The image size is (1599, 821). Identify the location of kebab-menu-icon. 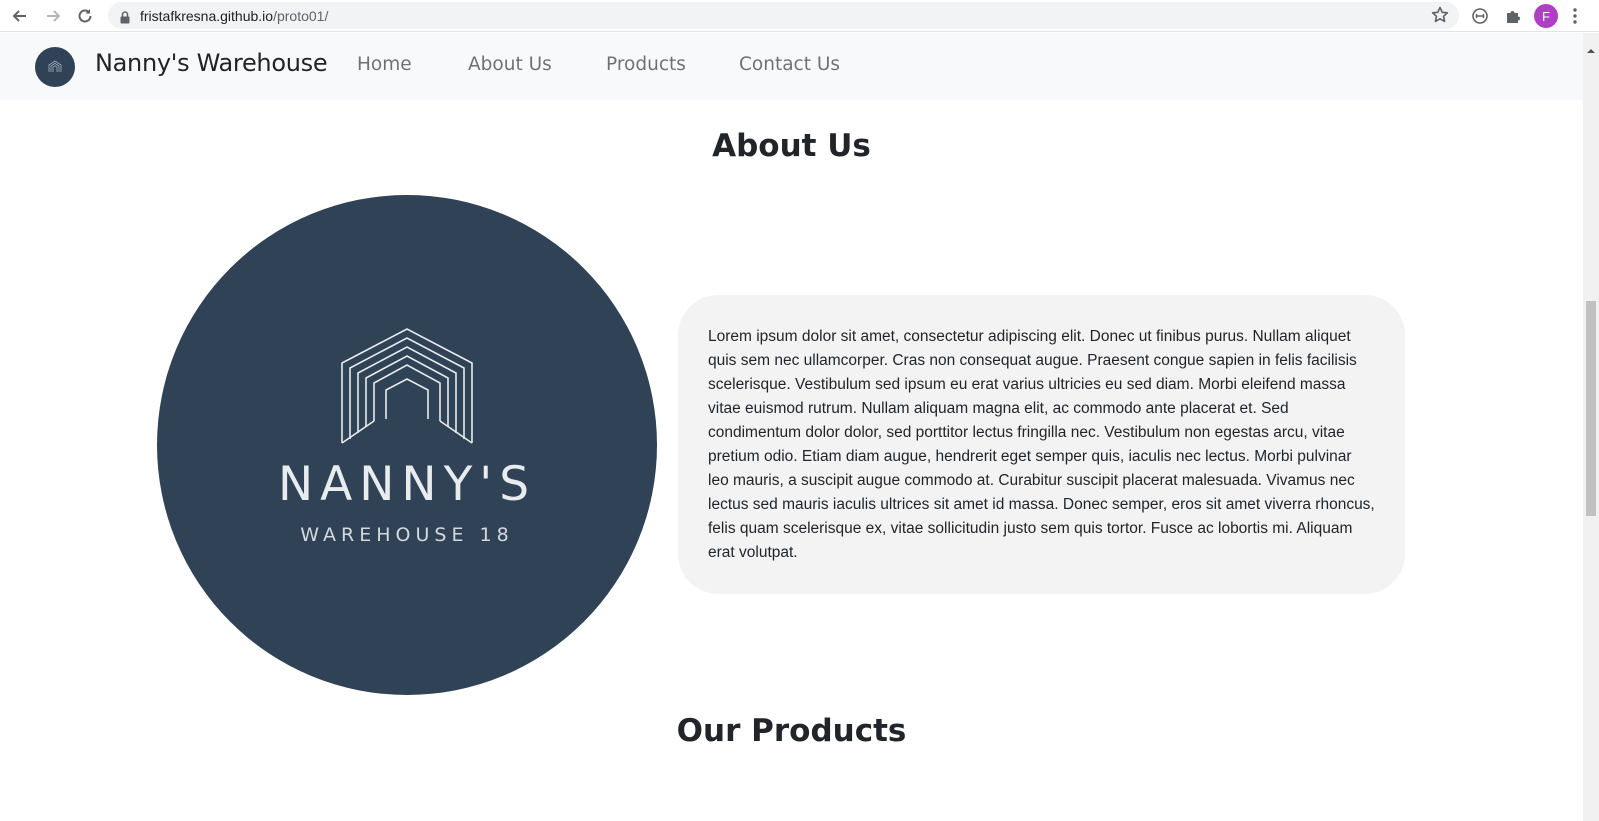
(1575, 16).